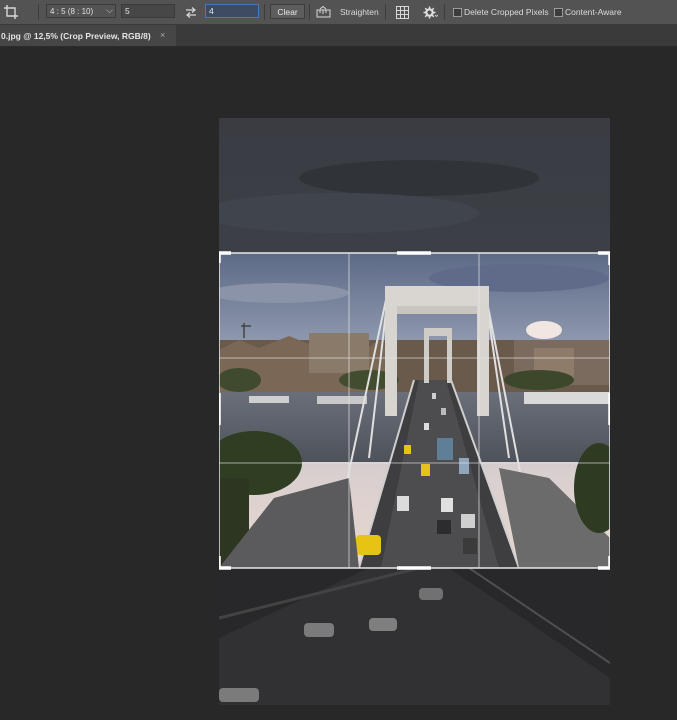 The image size is (677, 720). Describe the element at coordinates (72, 11) in the screenshot. I see `ratio-preset-value: 4 : 5 (8 : 10)` at that location.